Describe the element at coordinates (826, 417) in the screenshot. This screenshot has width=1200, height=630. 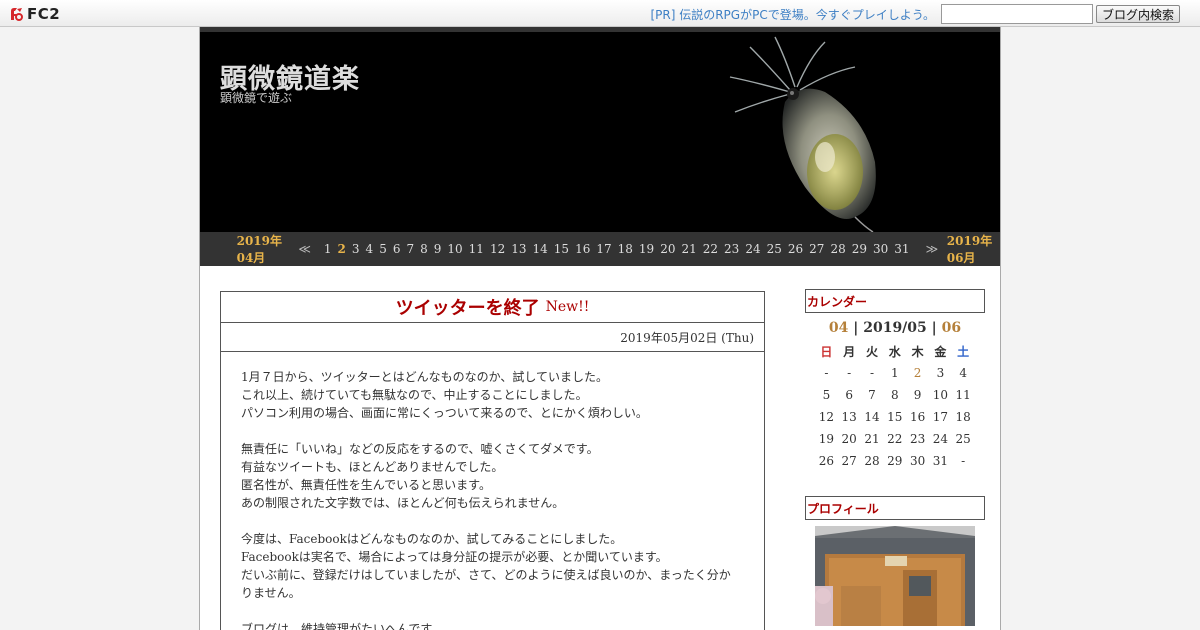
I see `calendar-day: 12` at that location.